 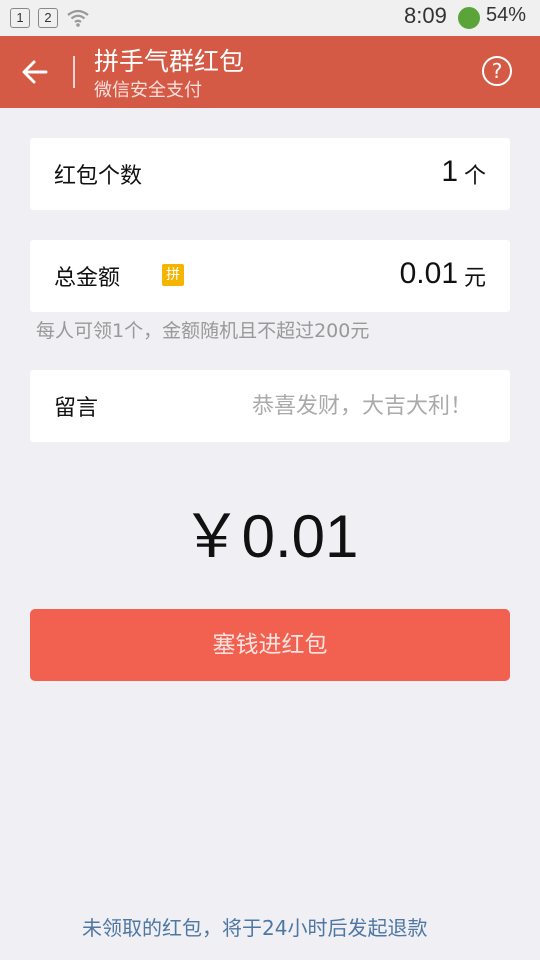 What do you see at coordinates (469, 18) in the screenshot?
I see `battery-icon` at bounding box center [469, 18].